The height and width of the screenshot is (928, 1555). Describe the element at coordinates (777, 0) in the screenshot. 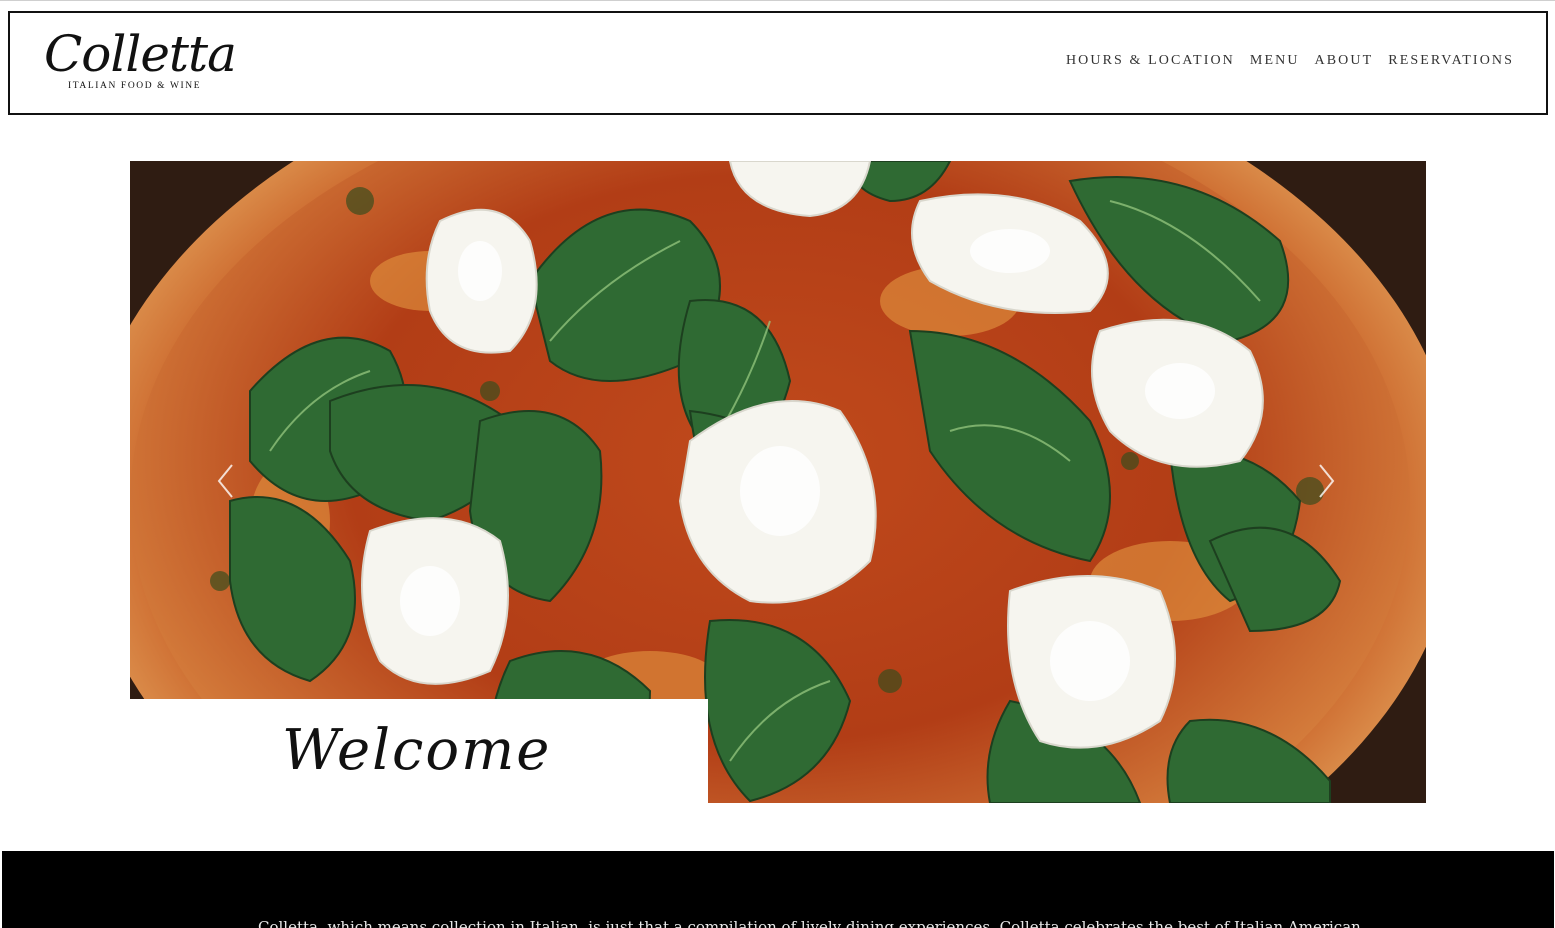

I see `top-divider` at that location.